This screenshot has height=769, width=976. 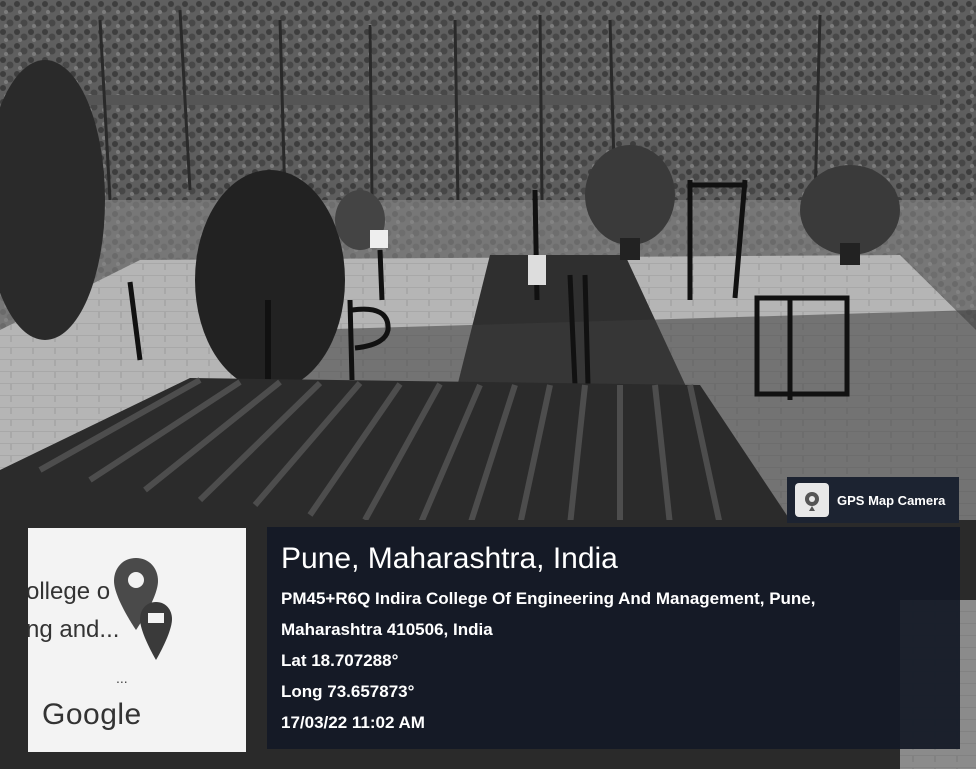 What do you see at coordinates (891, 500) in the screenshot?
I see `app-name-label: GPS Map Camera` at bounding box center [891, 500].